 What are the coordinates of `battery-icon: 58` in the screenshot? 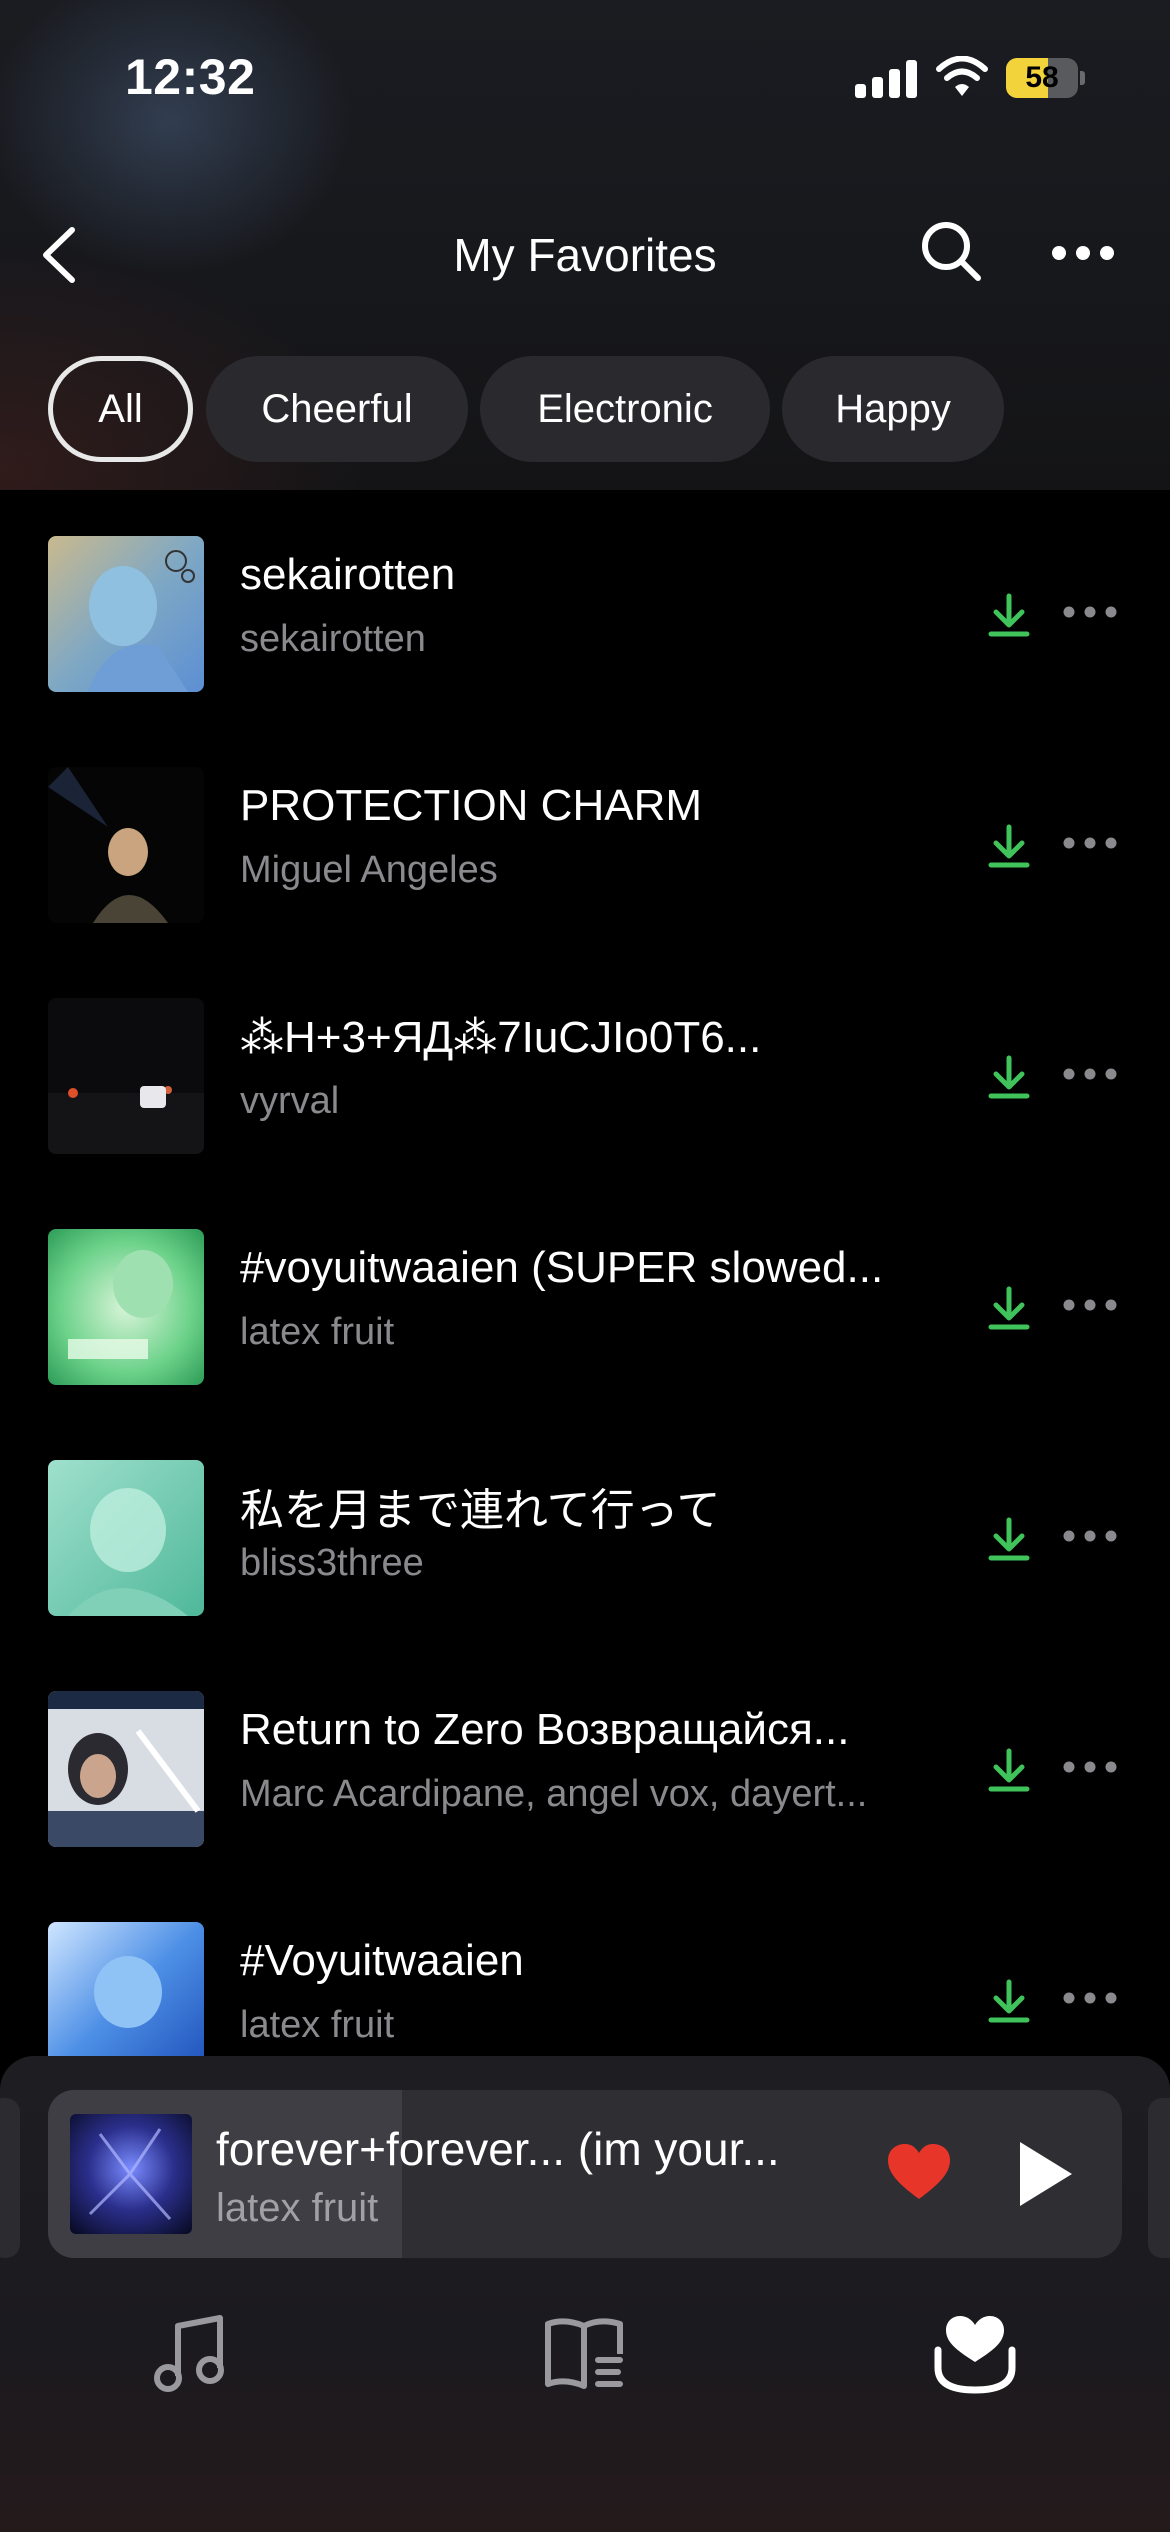 It's located at (1046, 78).